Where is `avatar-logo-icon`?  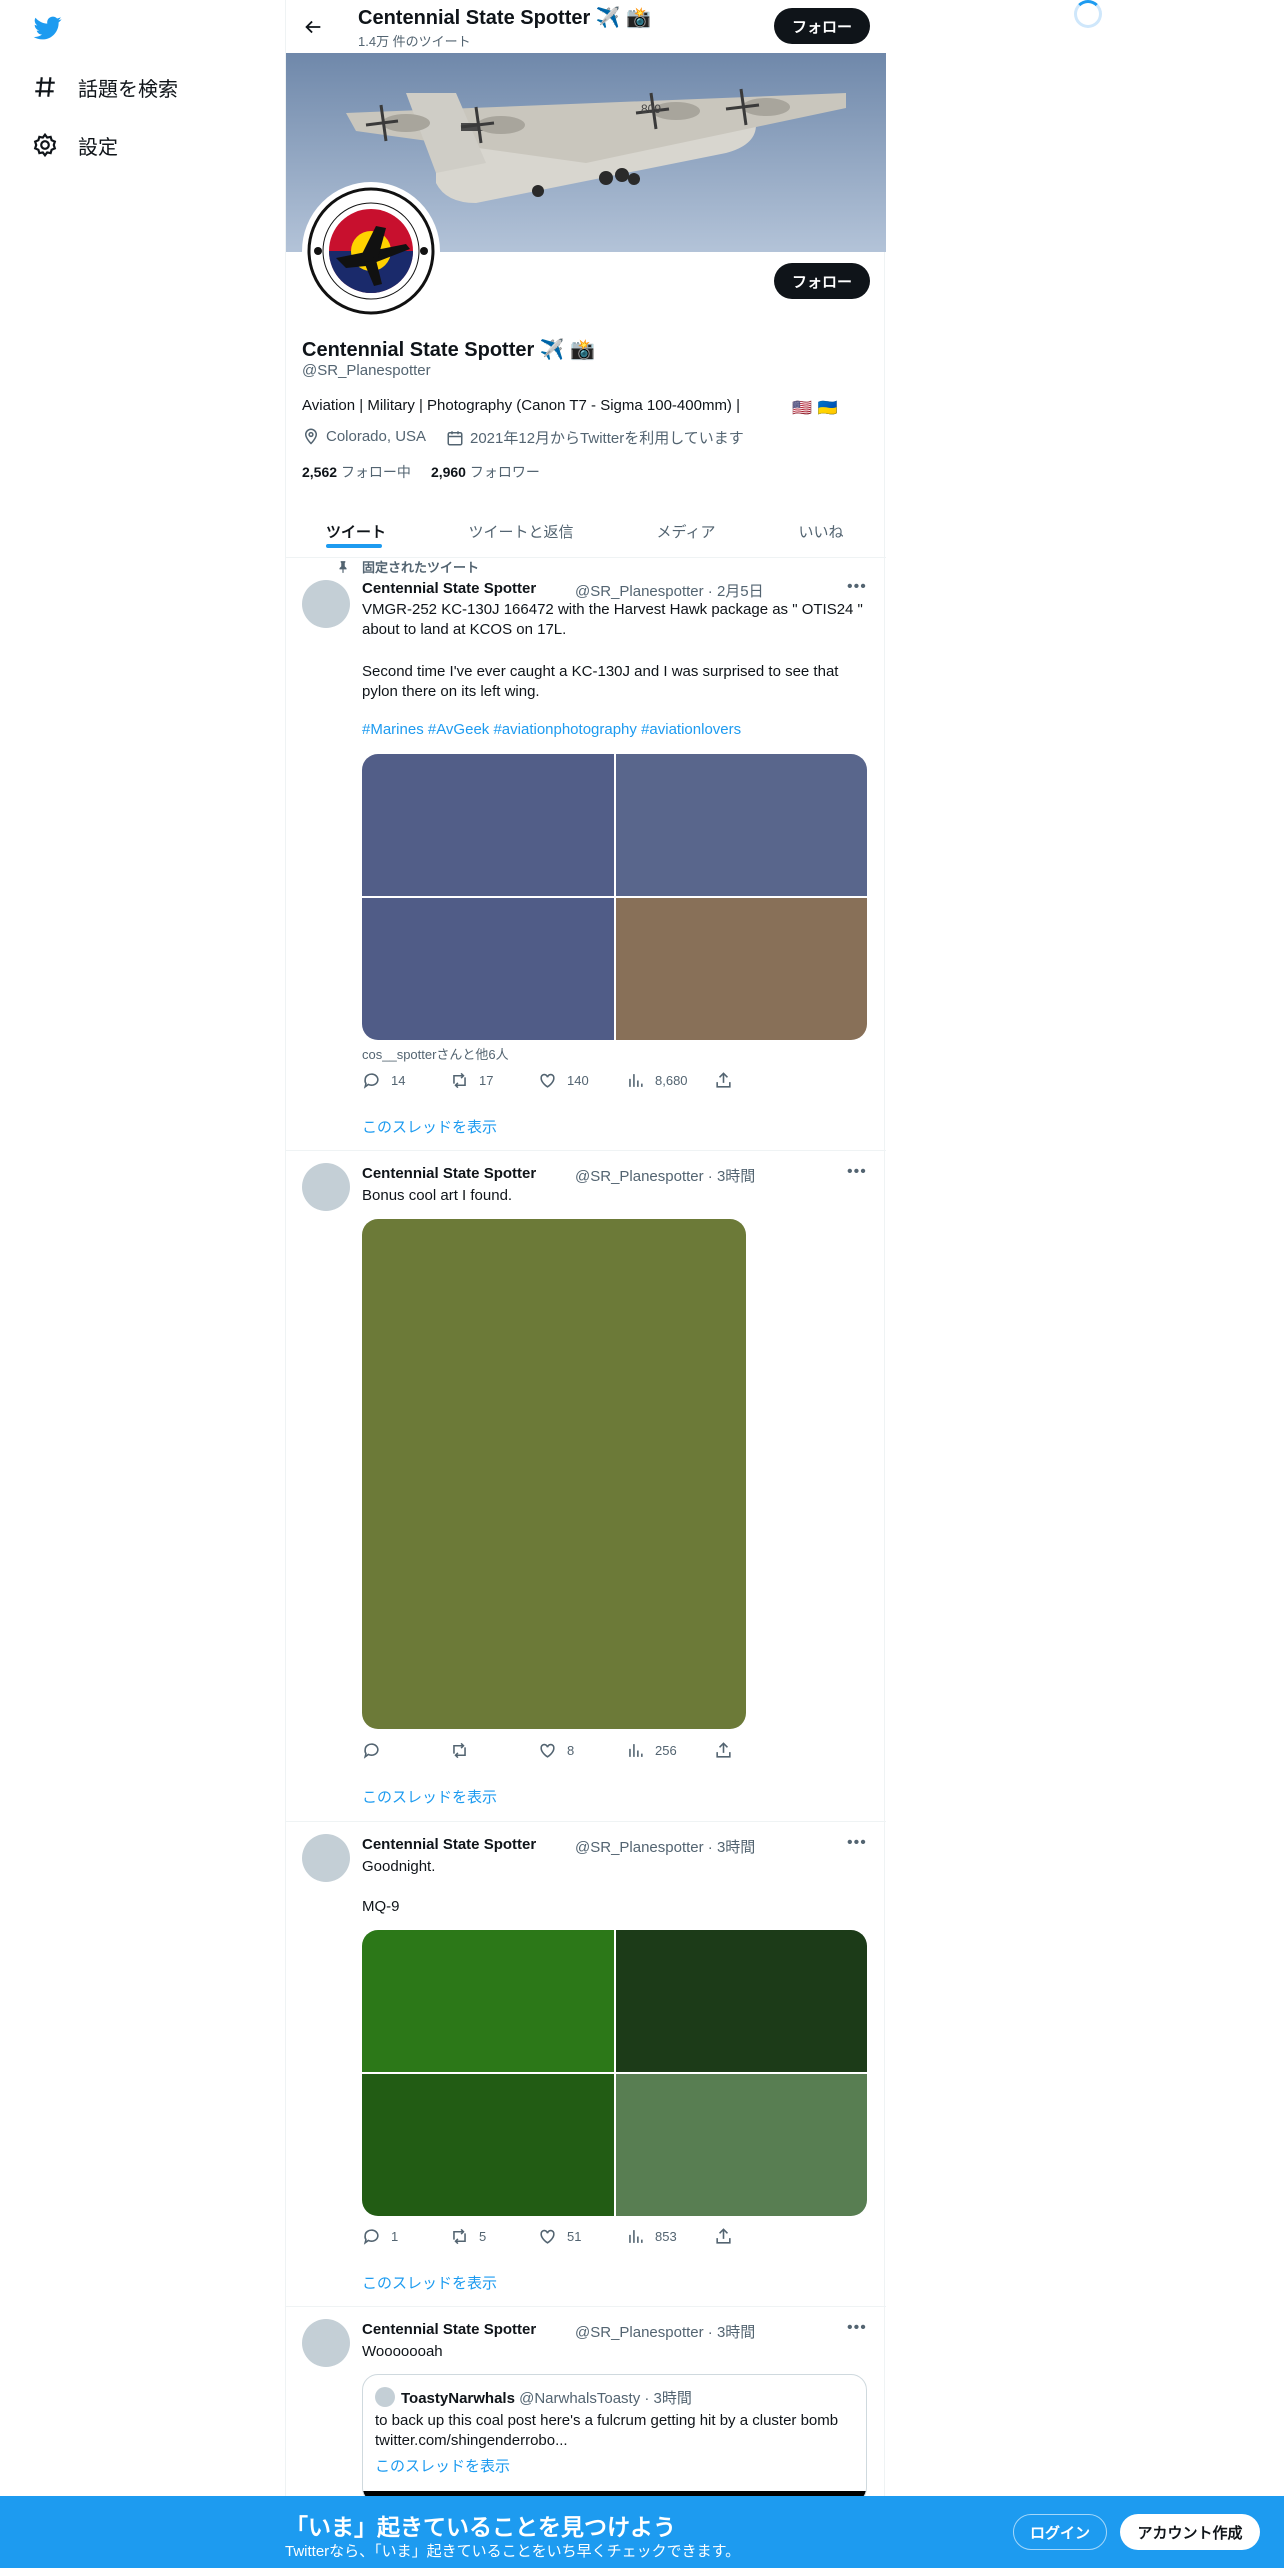
avatar-logo-icon is located at coordinates (371, 251).